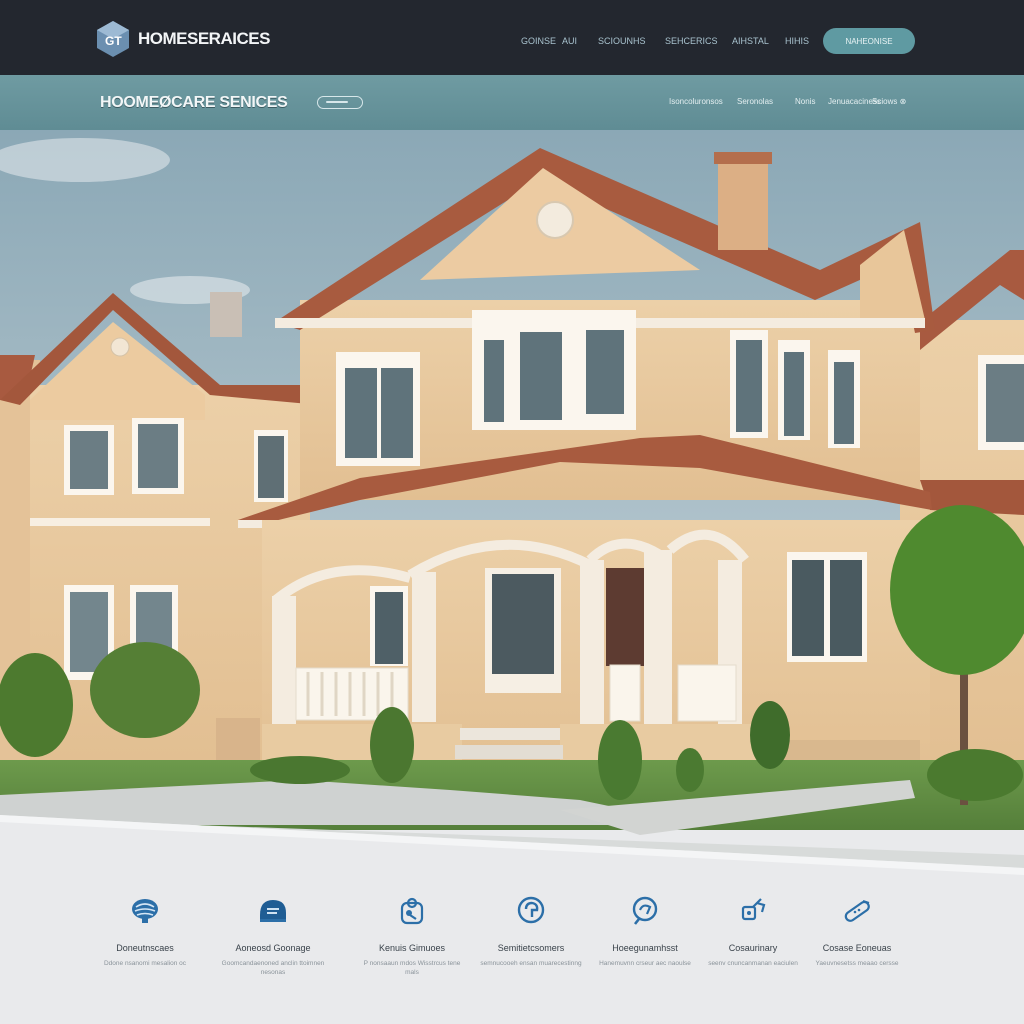 Image resolution: width=1024 pixels, height=1024 pixels. Describe the element at coordinates (273, 948) in the screenshot. I see `feature-title: Aoneosd Goonage` at that location.